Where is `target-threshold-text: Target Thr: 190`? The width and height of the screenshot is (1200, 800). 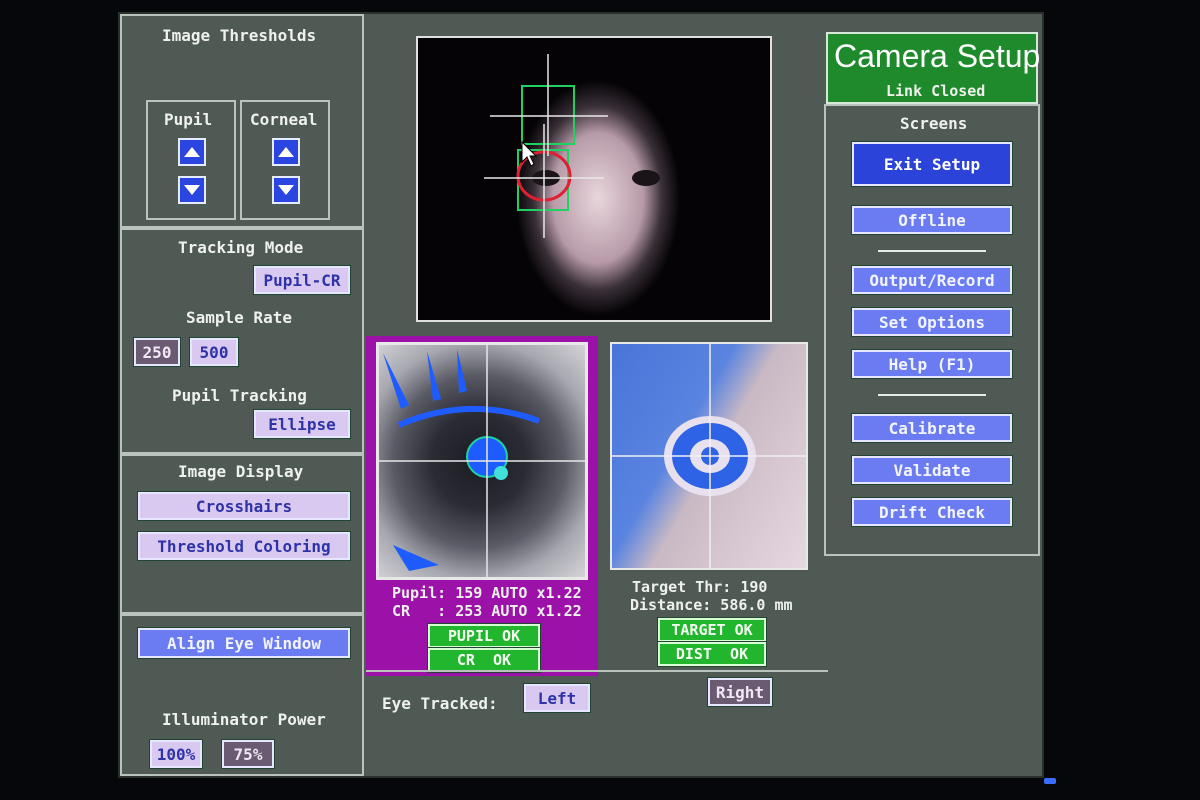 target-threshold-text: Target Thr: 190 is located at coordinates (700, 587).